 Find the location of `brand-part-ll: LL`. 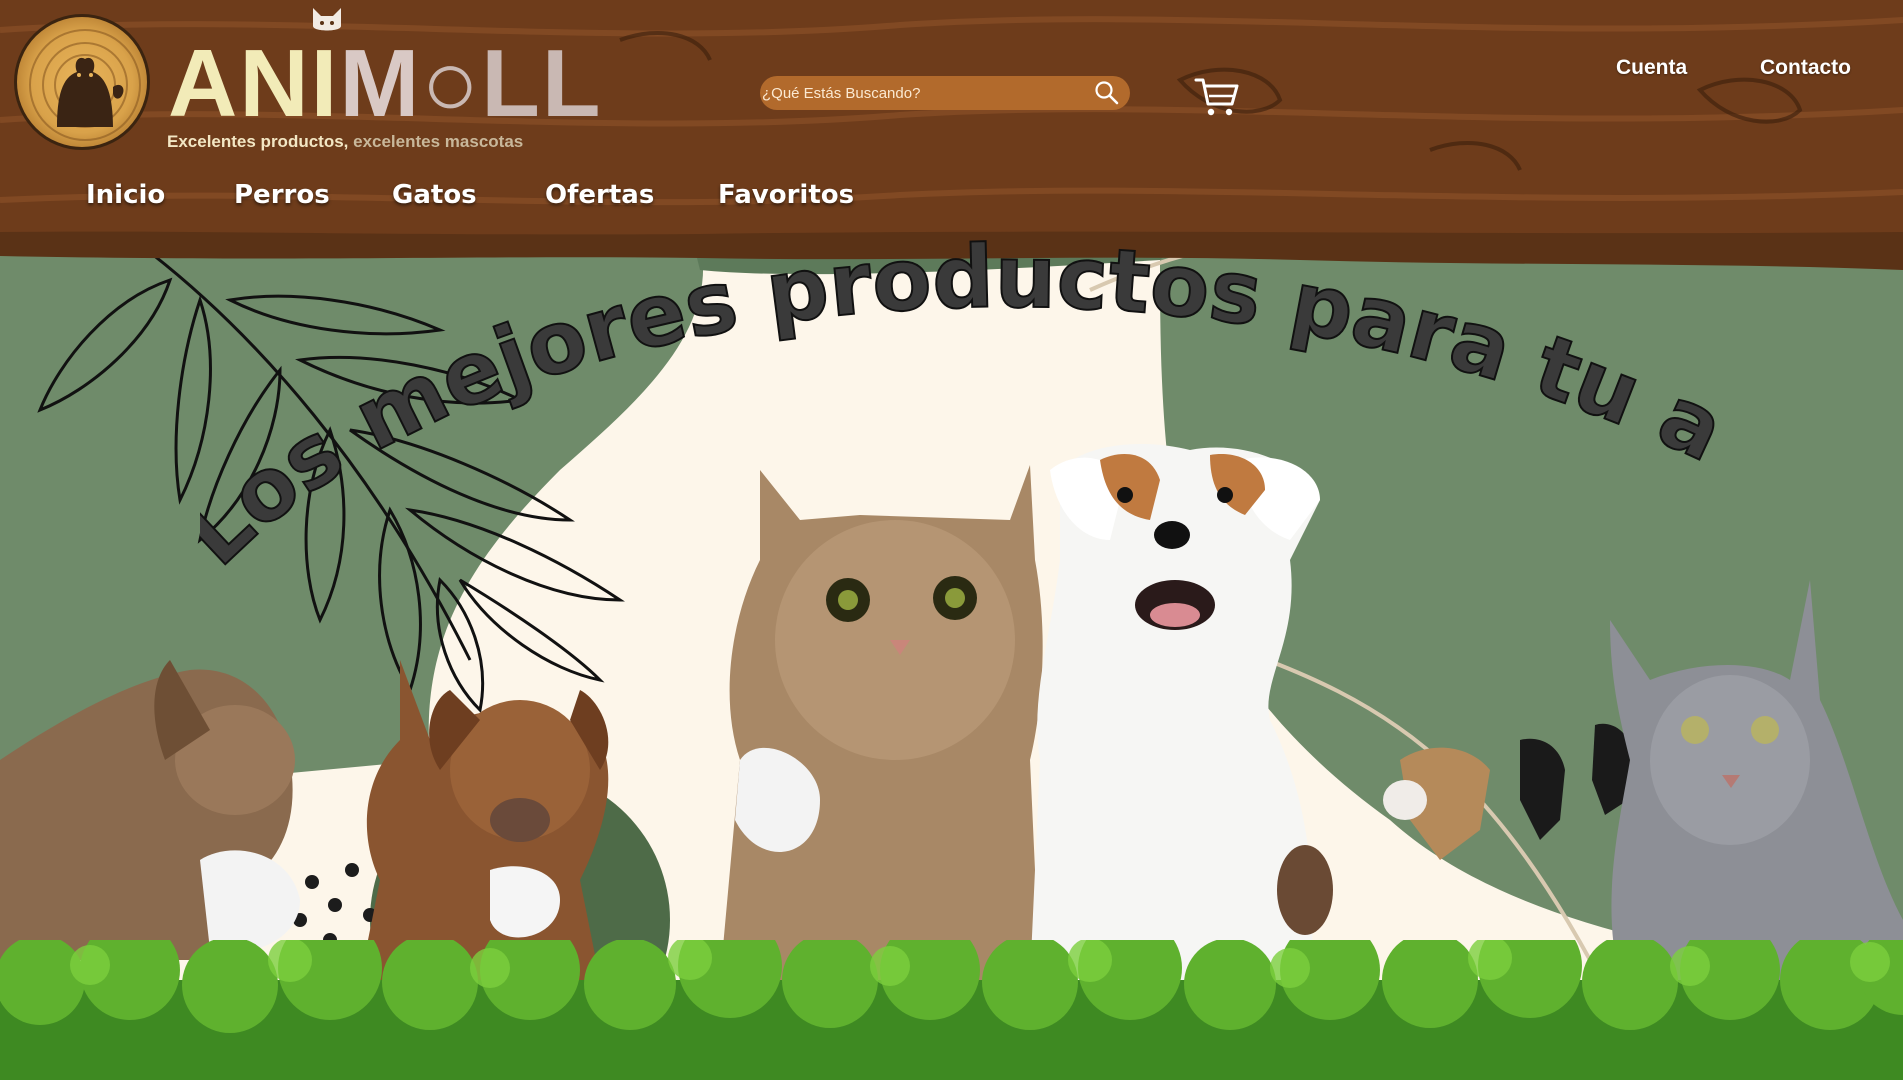

brand-part-ll: LL is located at coordinates (542, 83).